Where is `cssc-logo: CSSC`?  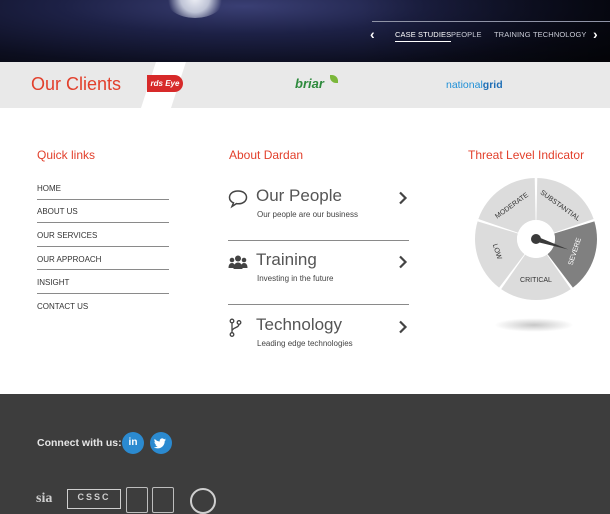
cssc-logo: CSSC is located at coordinates (94, 499).